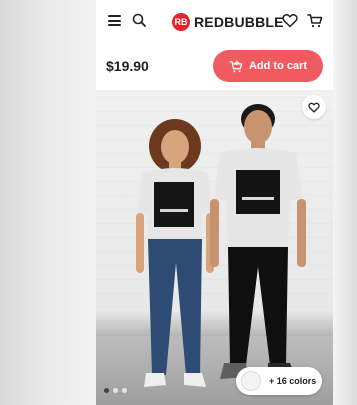 The image size is (357, 405). Describe the element at coordinates (239, 22) in the screenshot. I see `logo-text: REDBUBBLE` at that location.